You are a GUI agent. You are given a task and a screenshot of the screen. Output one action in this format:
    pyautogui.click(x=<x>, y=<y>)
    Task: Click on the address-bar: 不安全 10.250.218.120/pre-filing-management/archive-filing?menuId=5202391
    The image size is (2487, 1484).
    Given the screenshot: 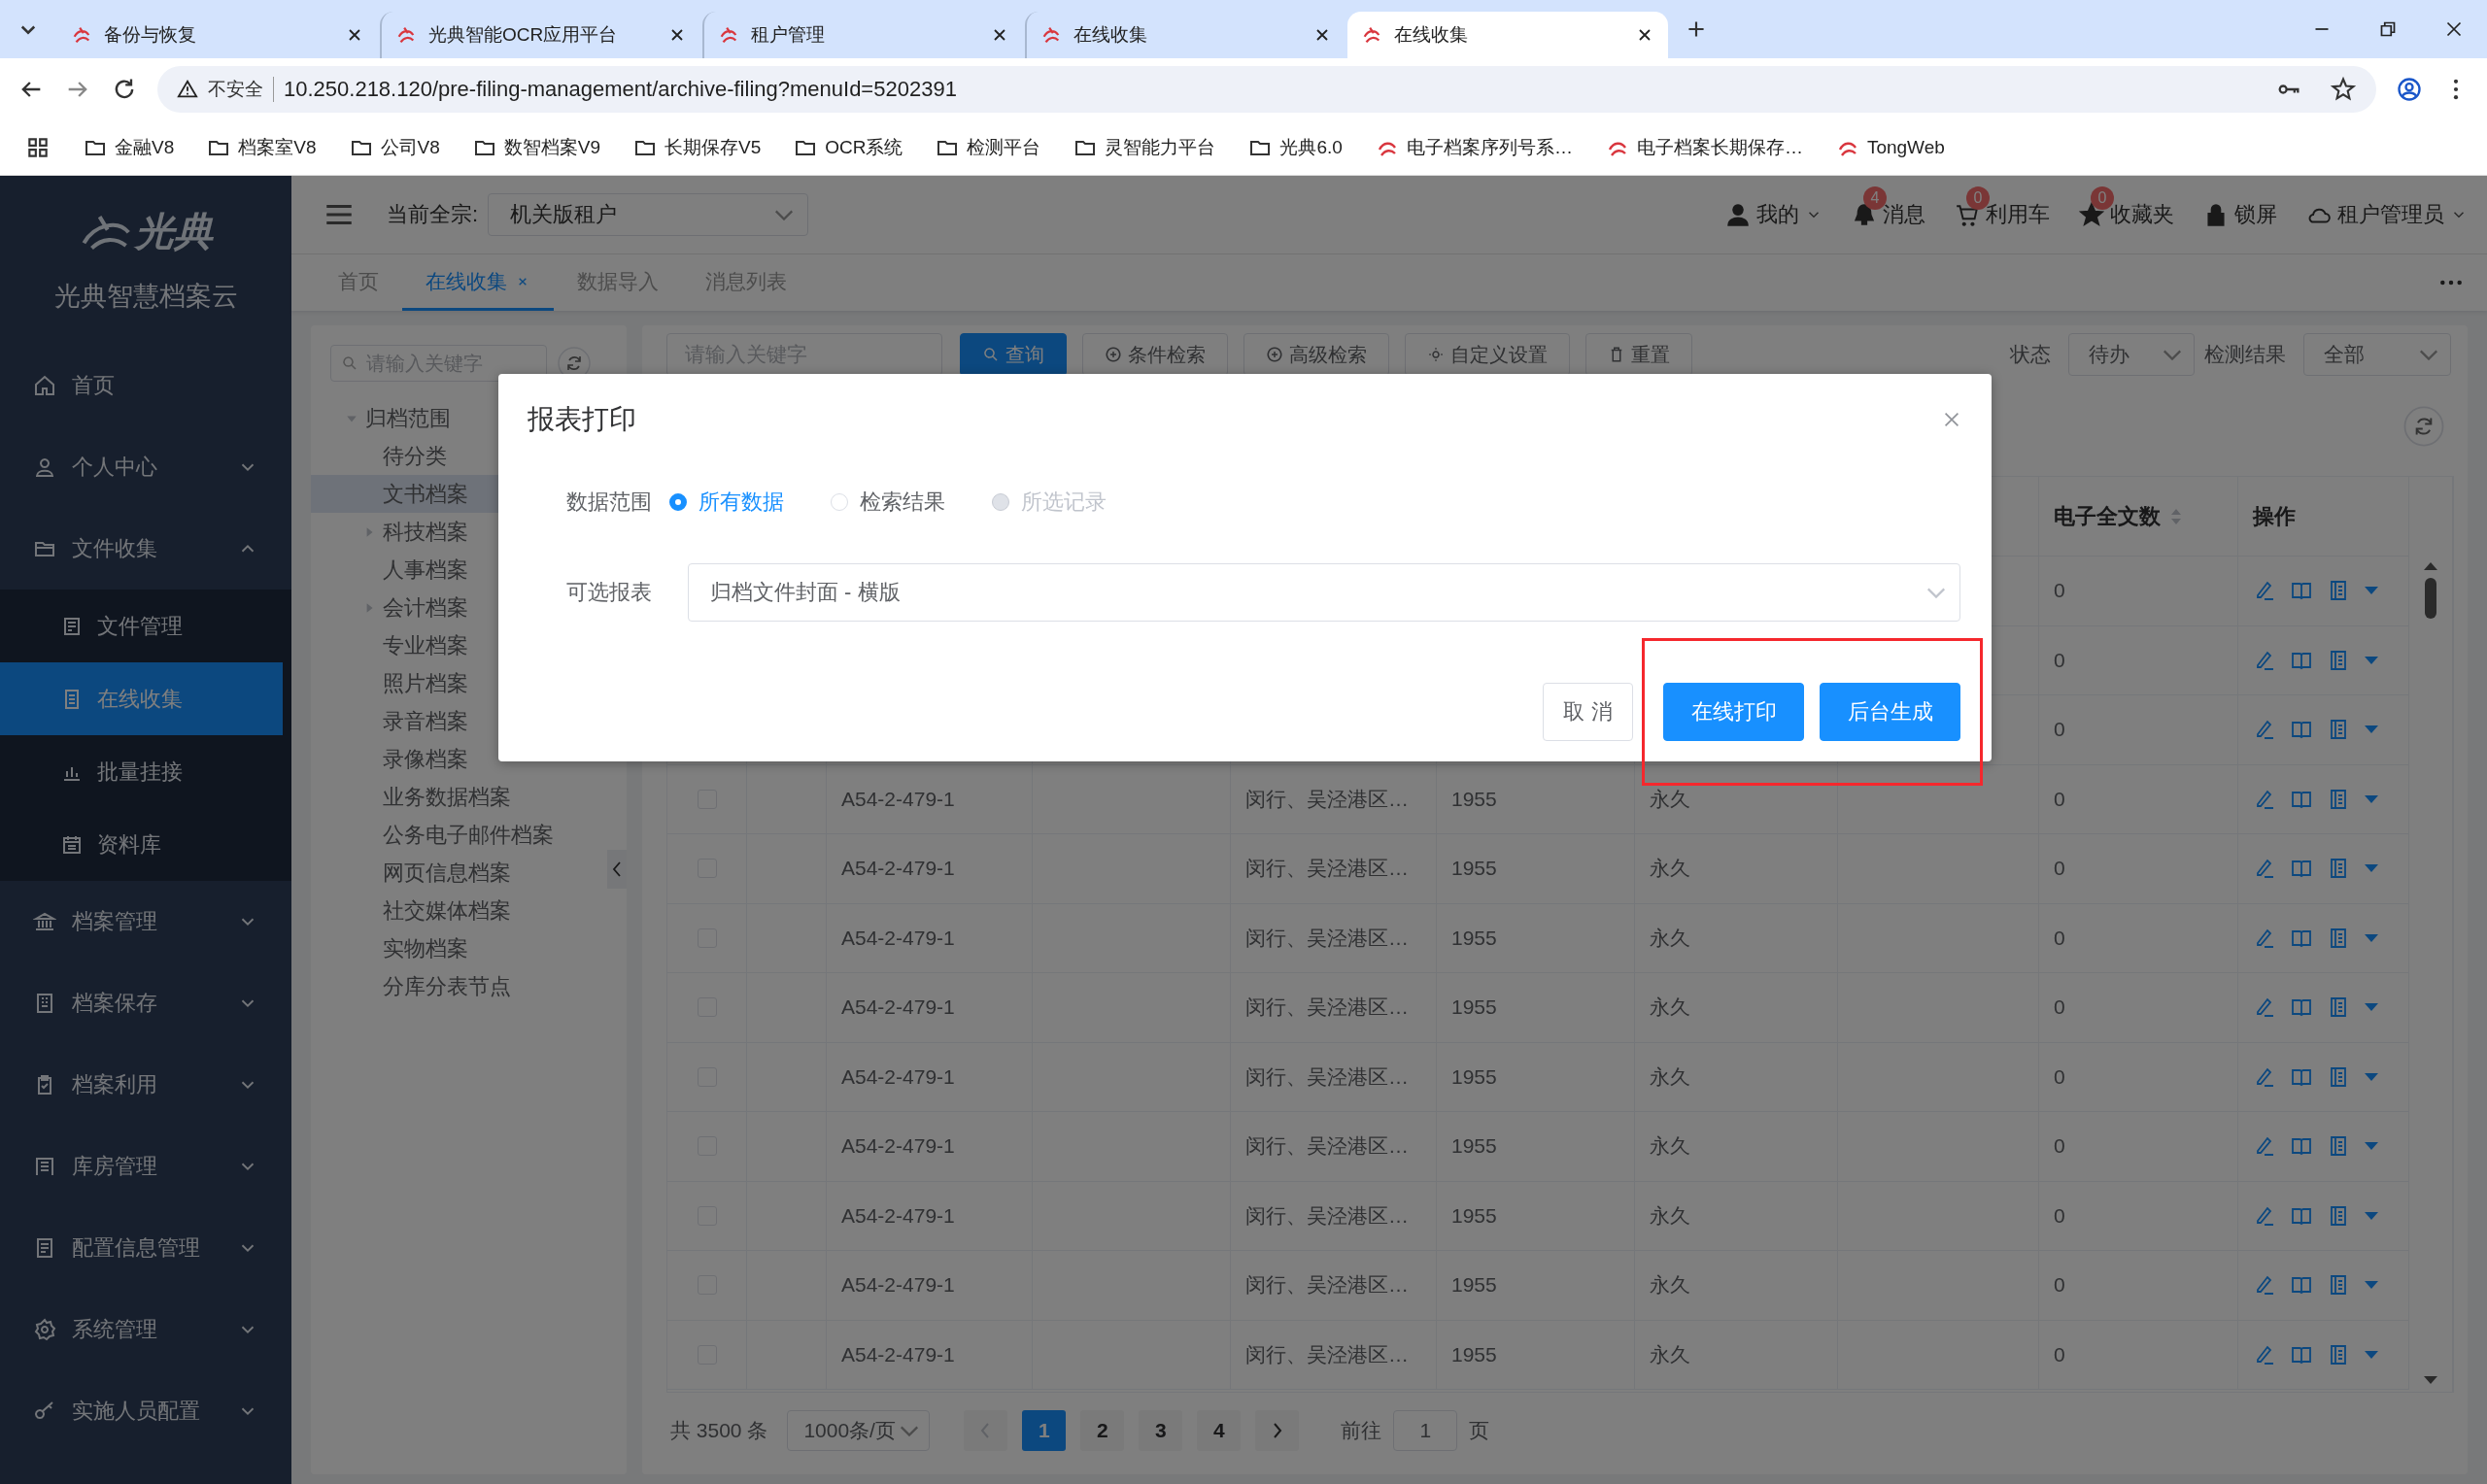 What is the action you would take?
    pyautogui.click(x=1266, y=90)
    